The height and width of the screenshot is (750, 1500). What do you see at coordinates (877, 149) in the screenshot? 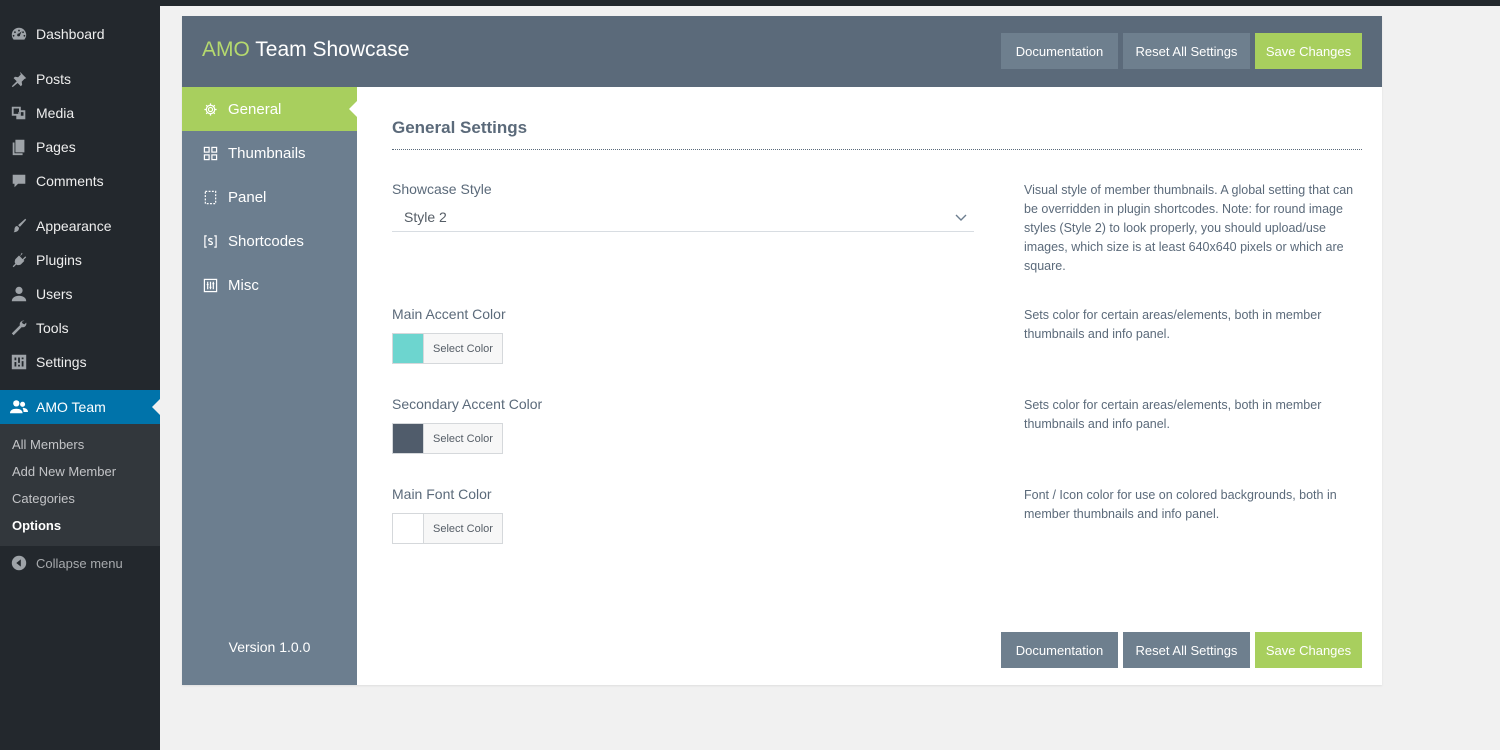
I see `section-divider` at bounding box center [877, 149].